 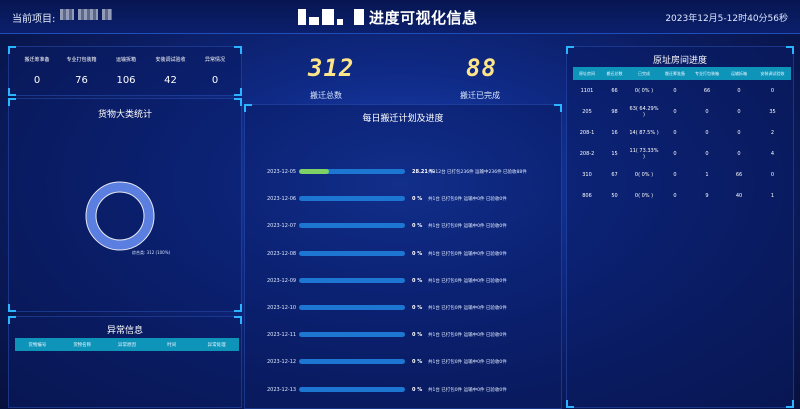 What do you see at coordinates (125, 362) in the screenshot?
I see `abnormal-panel: 异常信息 货物编号 货物名称 异常原因 时间 异常处理` at bounding box center [125, 362].